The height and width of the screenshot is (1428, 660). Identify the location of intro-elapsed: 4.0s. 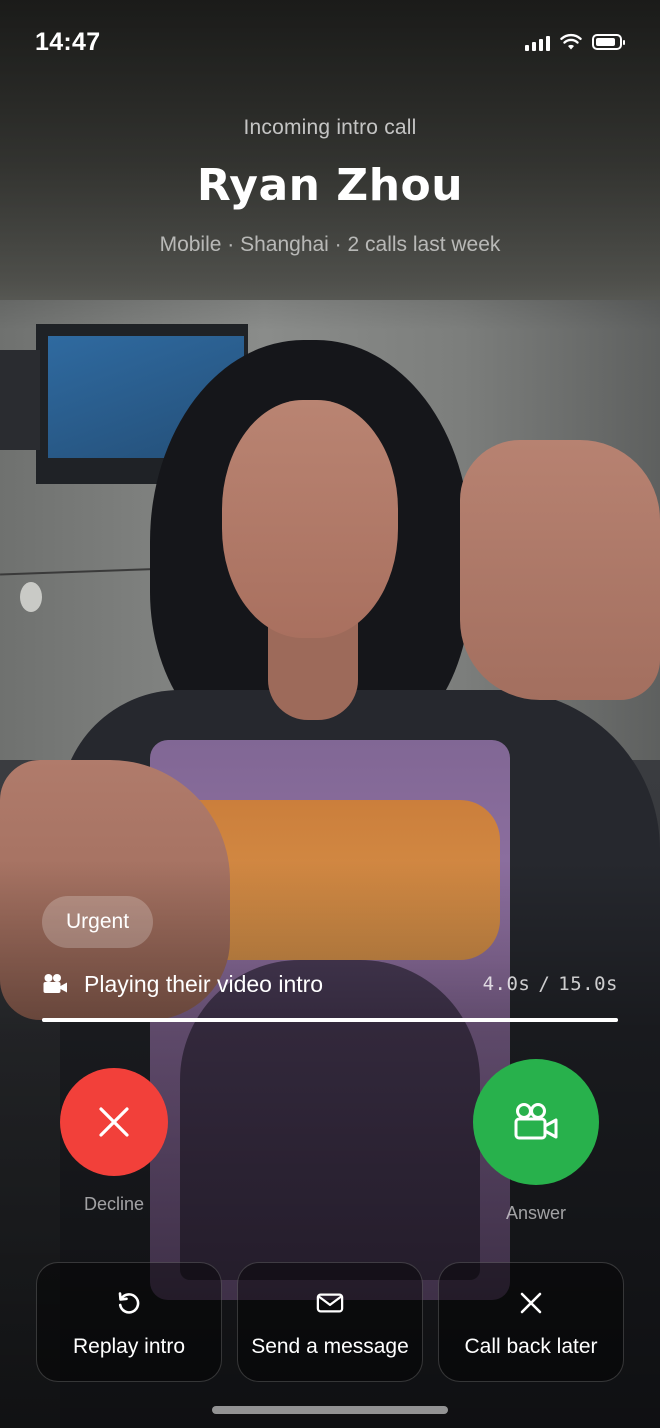
(506, 984).